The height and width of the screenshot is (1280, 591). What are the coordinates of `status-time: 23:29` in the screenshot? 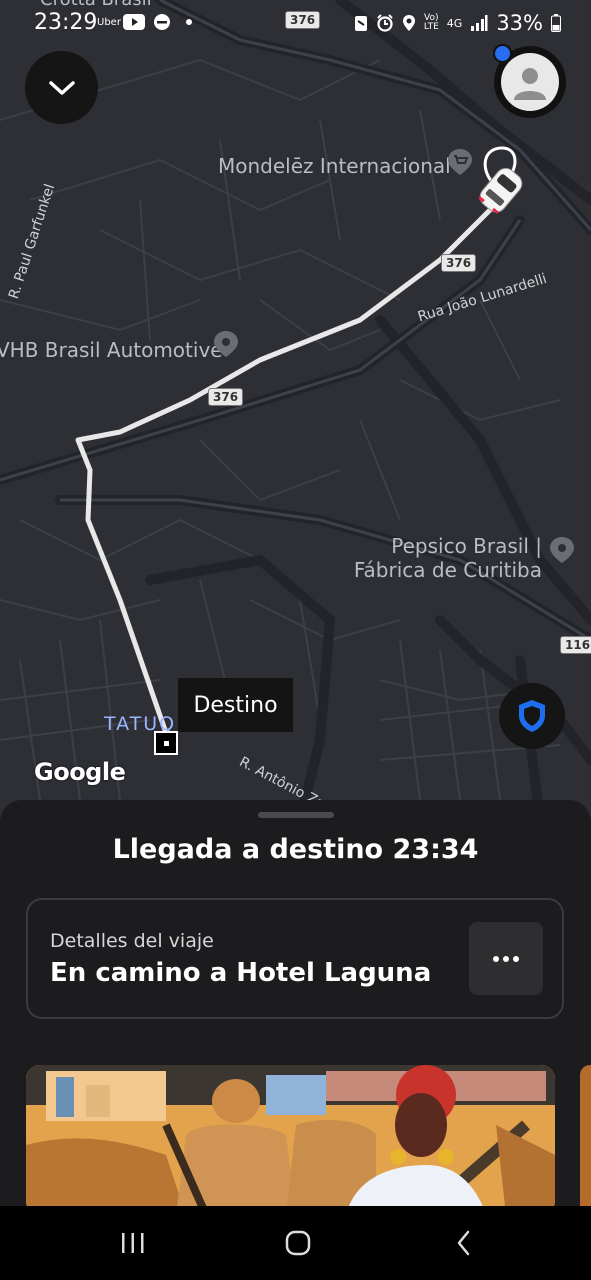 It's located at (66, 22).